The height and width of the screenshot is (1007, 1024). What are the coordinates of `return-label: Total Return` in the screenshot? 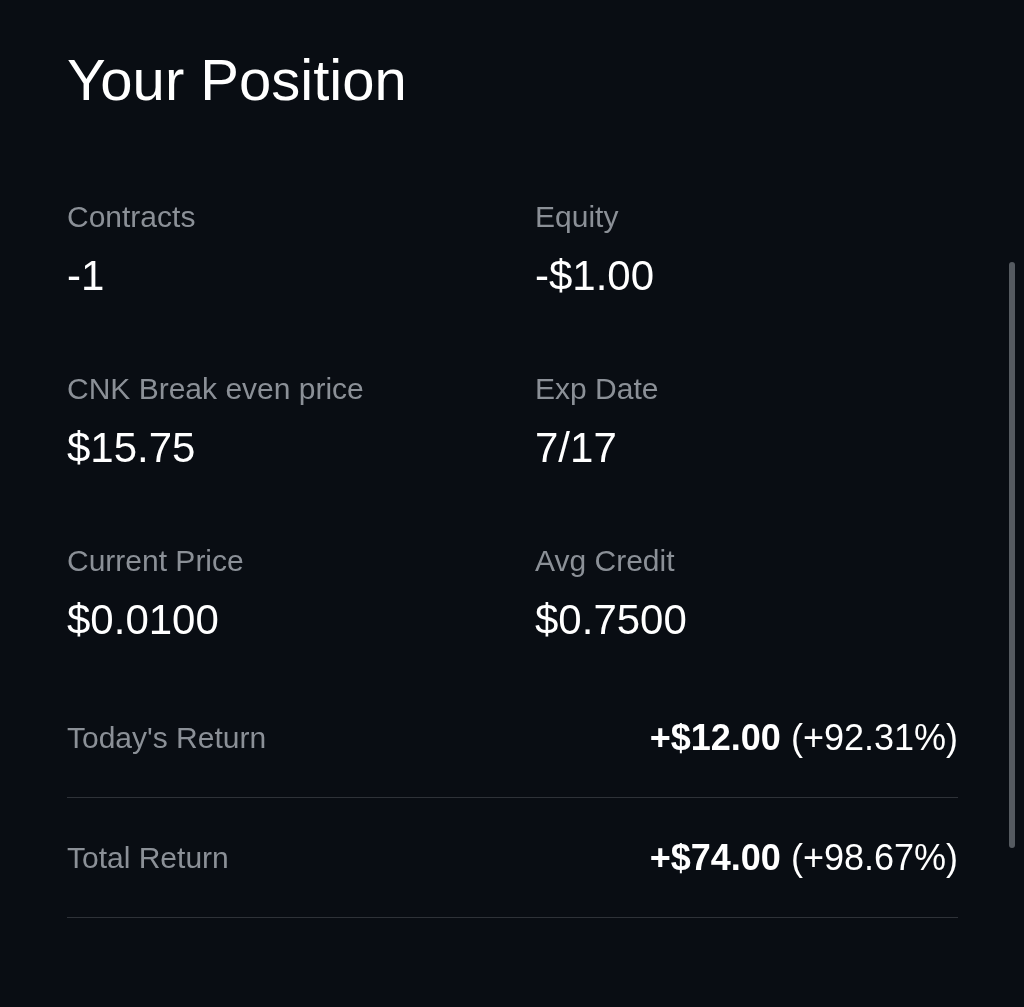 It's located at (148, 857).